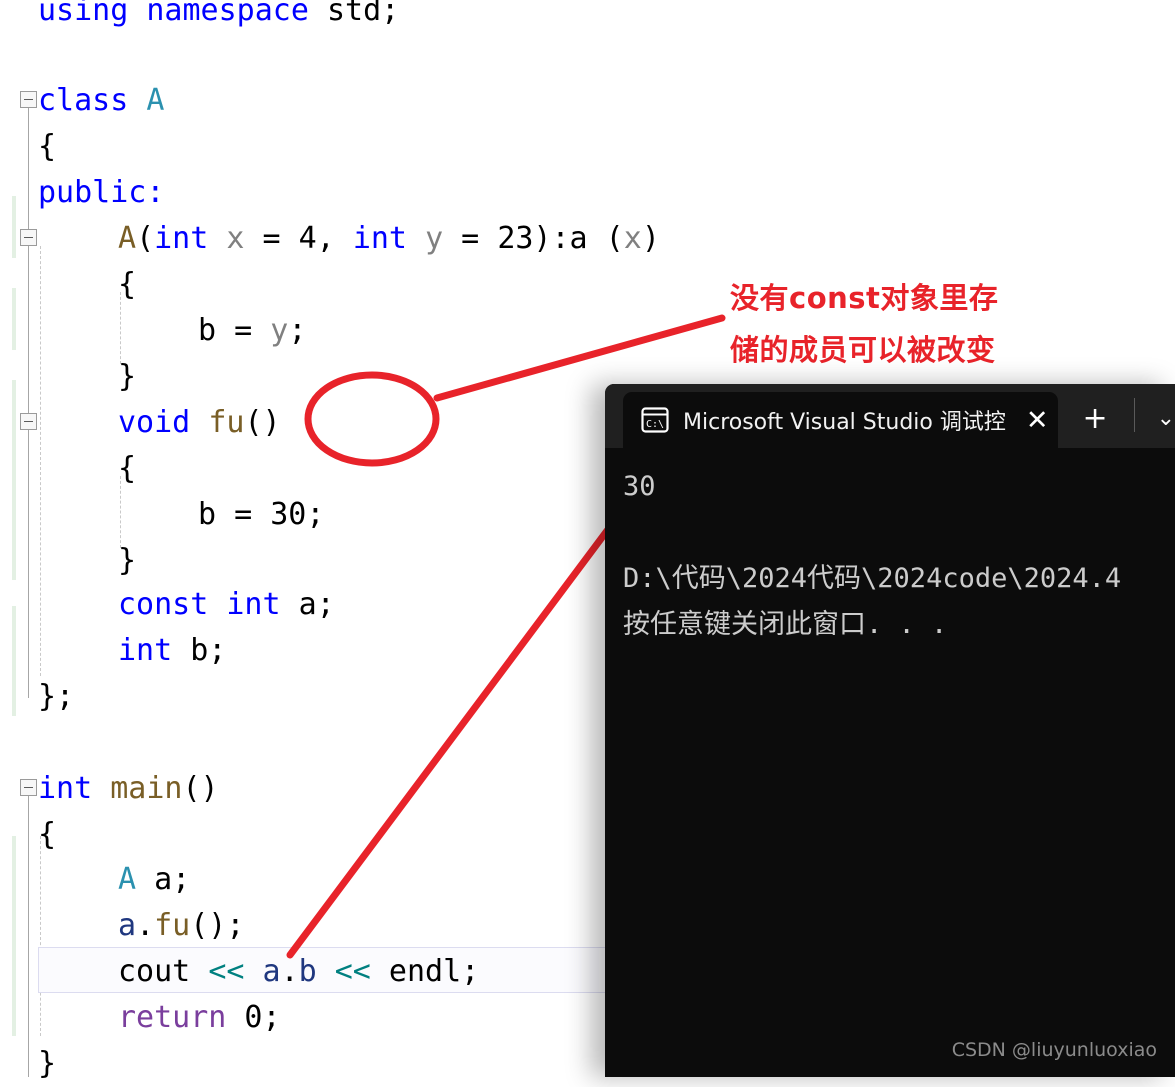 The image size is (1175, 1087). I want to click on code-token: return, so click(172, 1017).